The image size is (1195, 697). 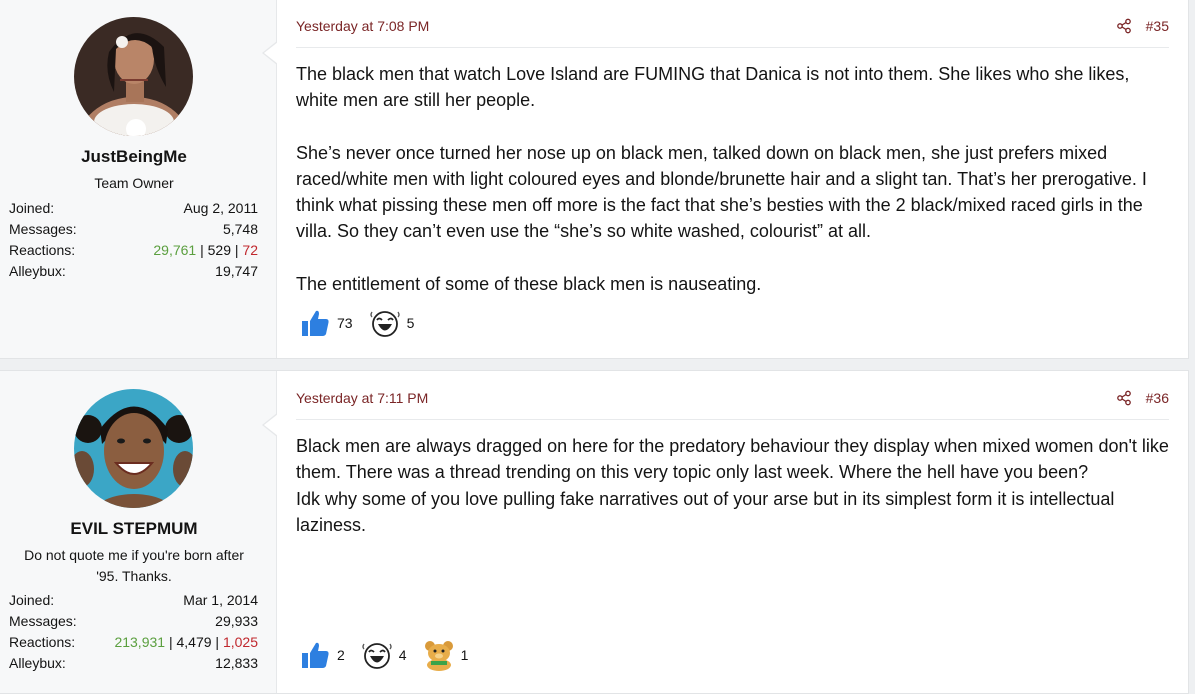 What do you see at coordinates (133, 229) in the screenshot?
I see `stat-messages: Messages: 5,748` at bounding box center [133, 229].